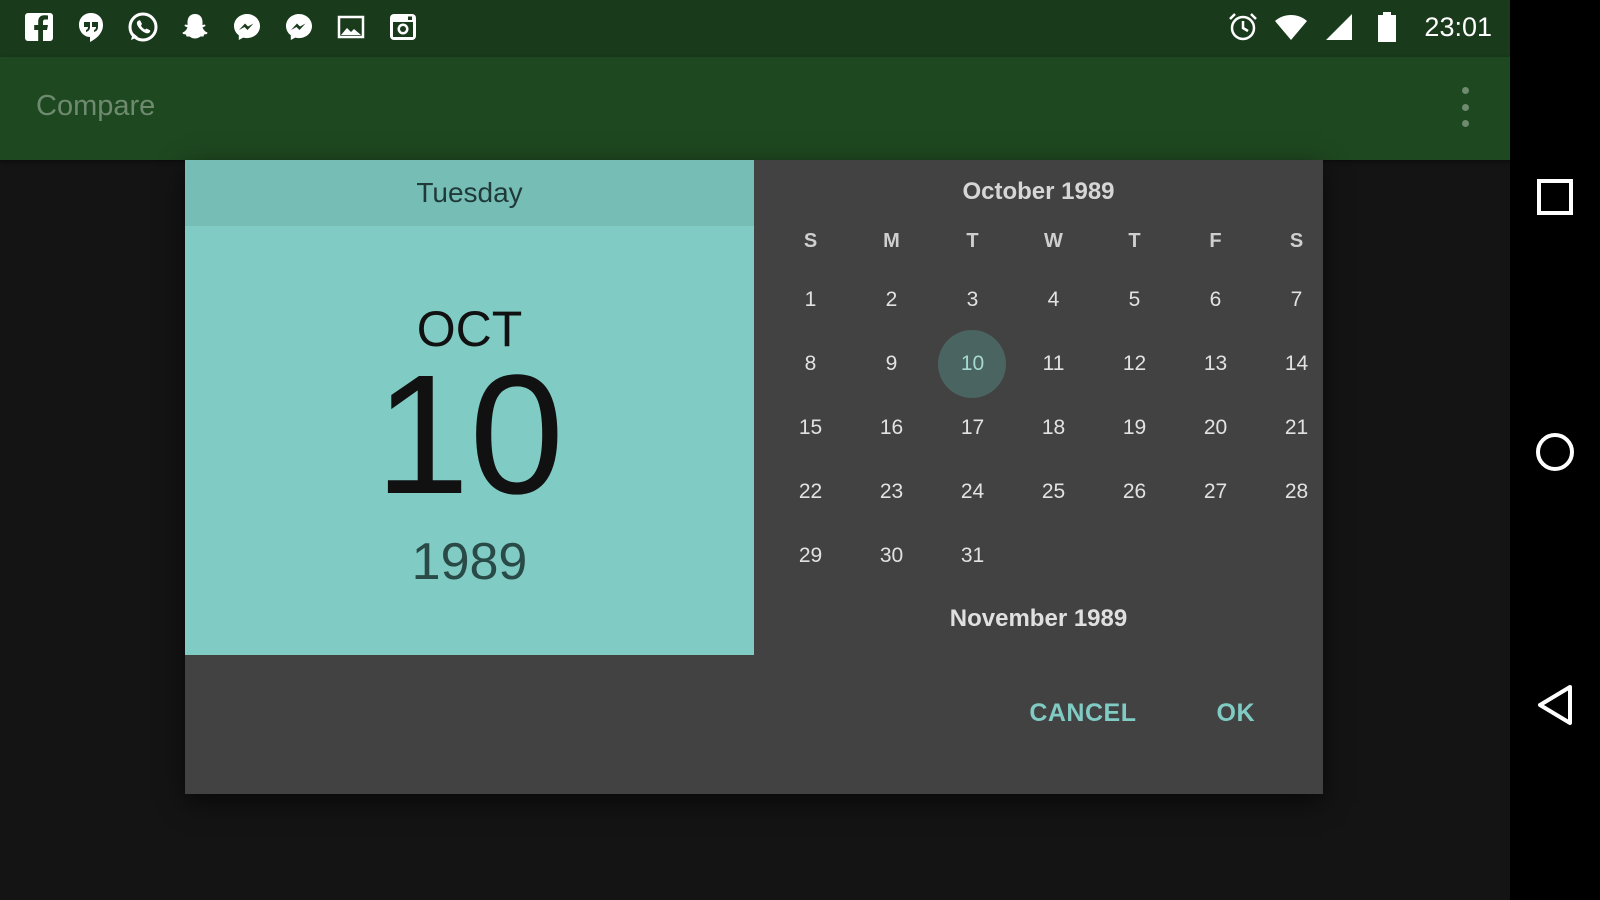 This screenshot has height=900, width=1600. What do you see at coordinates (299, 27) in the screenshot?
I see `messenger-icon` at bounding box center [299, 27].